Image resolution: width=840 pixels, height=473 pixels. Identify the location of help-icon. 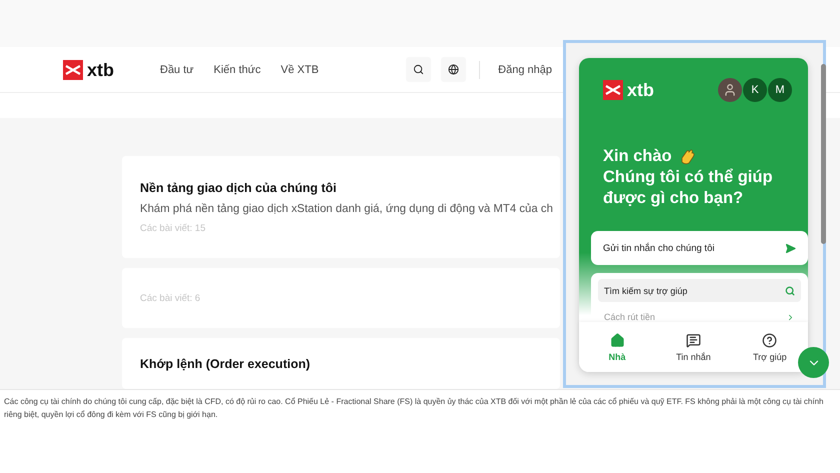
(770, 340).